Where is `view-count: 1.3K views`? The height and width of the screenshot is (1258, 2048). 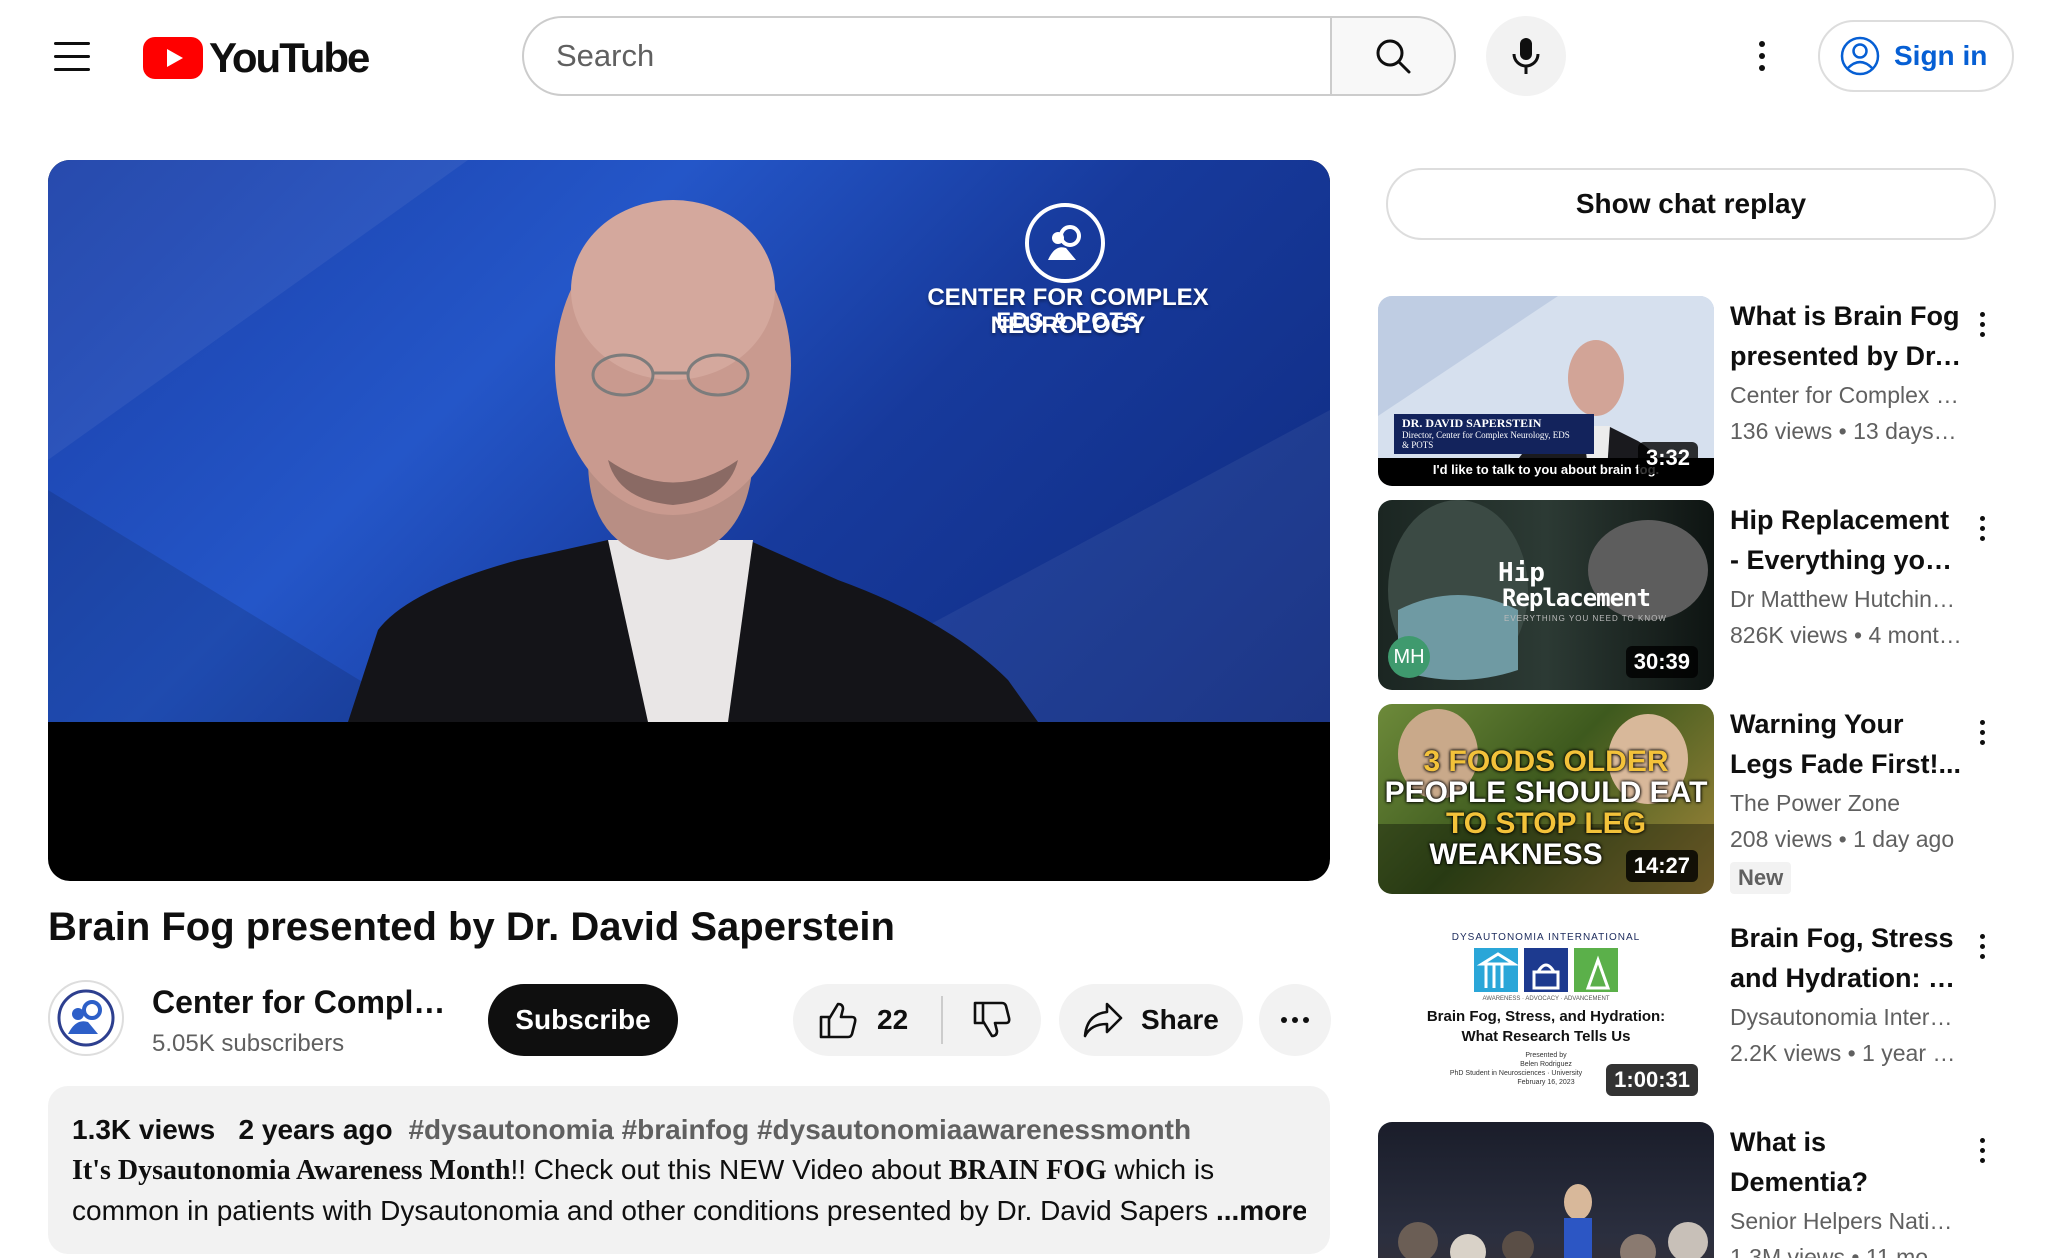 view-count: 1.3K views is located at coordinates (144, 1129).